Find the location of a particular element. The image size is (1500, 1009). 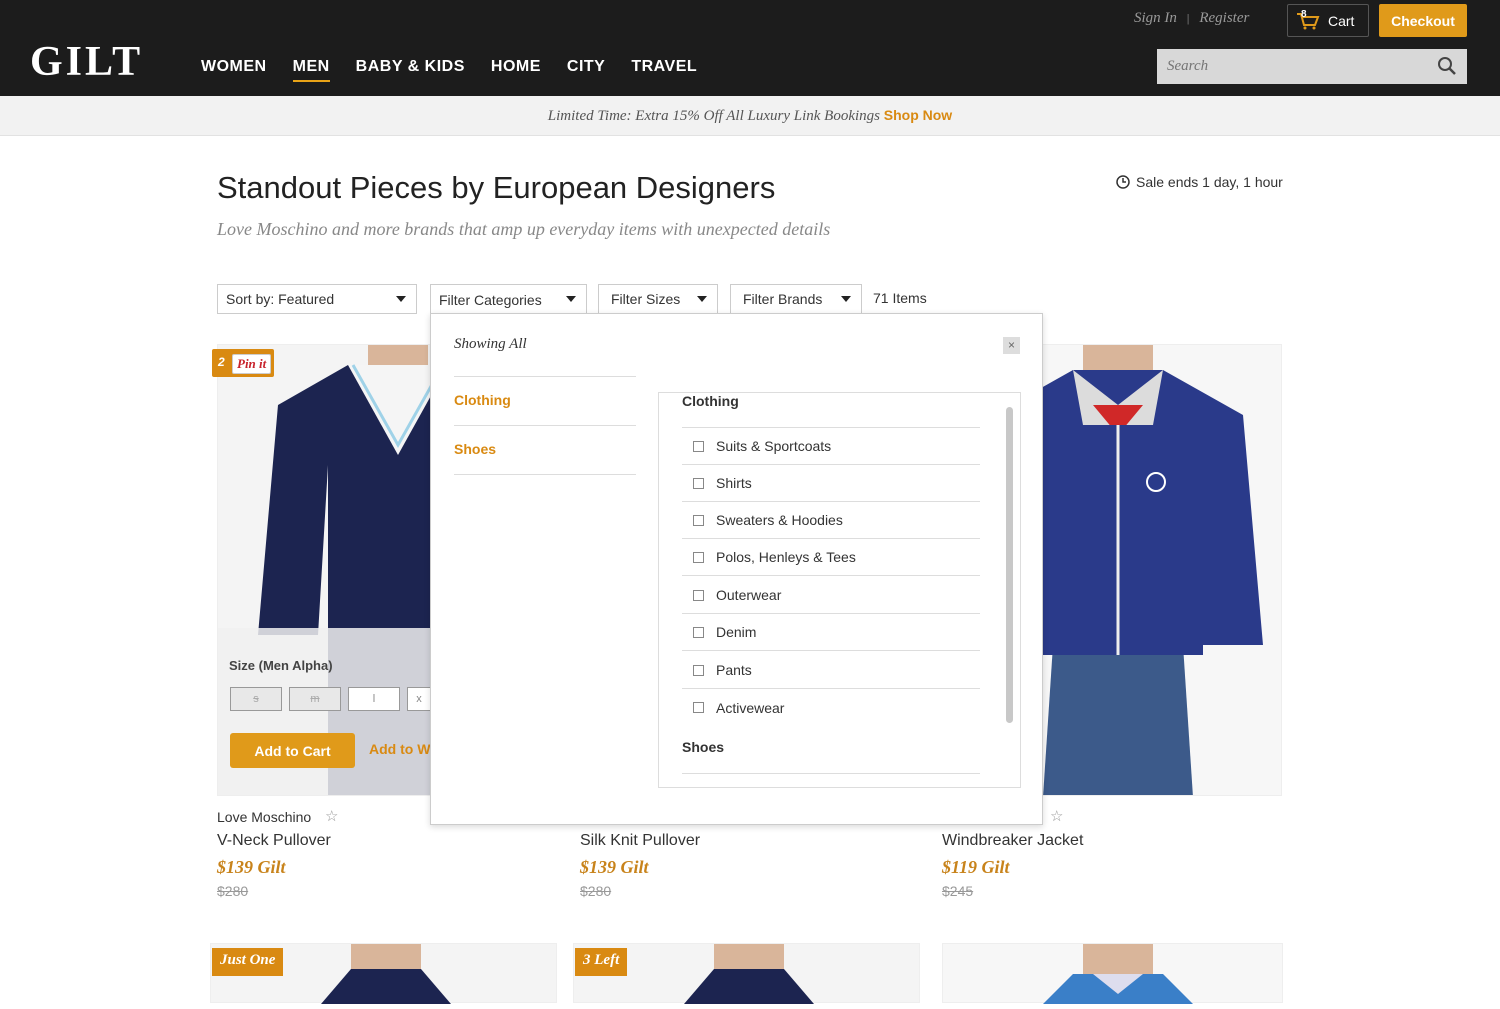

checkbox-shirts: Shirts is located at coordinates (831, 483).